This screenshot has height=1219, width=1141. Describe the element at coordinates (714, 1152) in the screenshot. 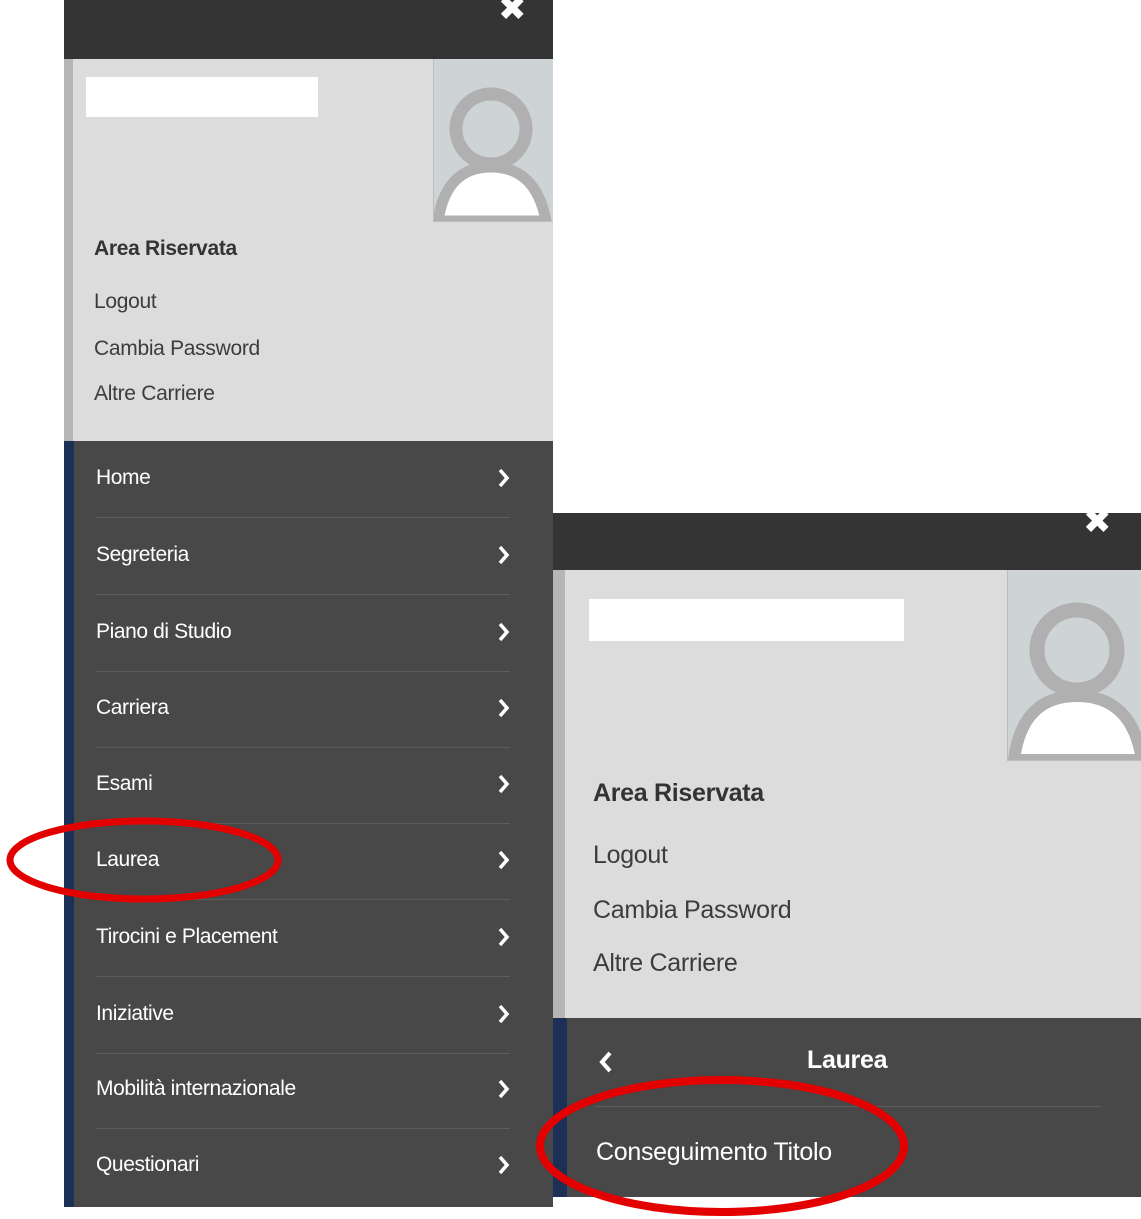

I see `submenu-item-label: Conseguimento Titolo` at that location.